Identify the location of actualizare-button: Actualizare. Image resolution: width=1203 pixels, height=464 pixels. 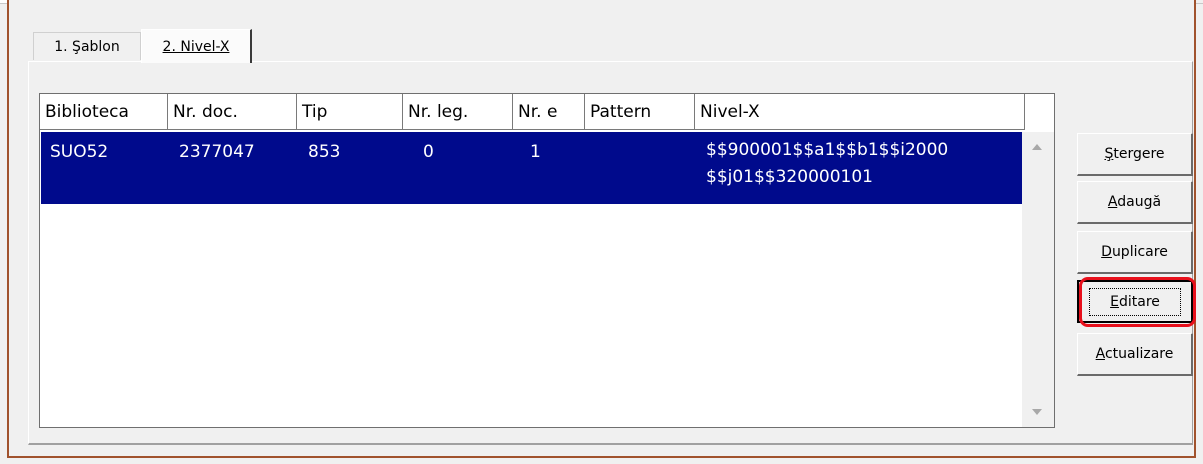
(1135, 354).